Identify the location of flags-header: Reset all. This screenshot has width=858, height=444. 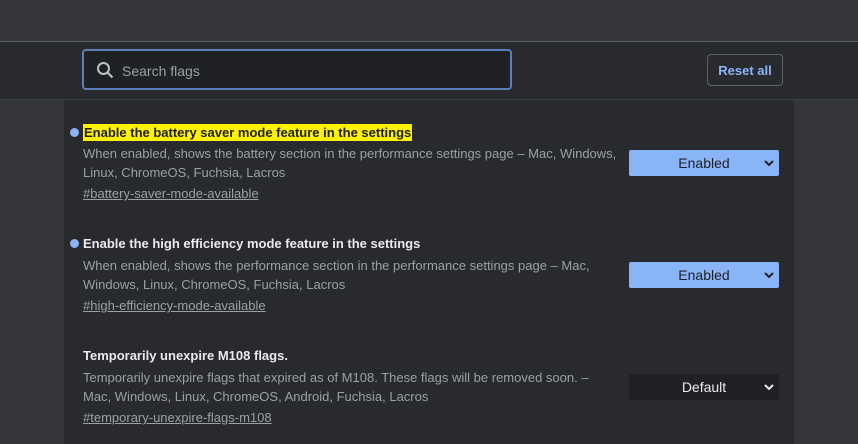
(429, 71).